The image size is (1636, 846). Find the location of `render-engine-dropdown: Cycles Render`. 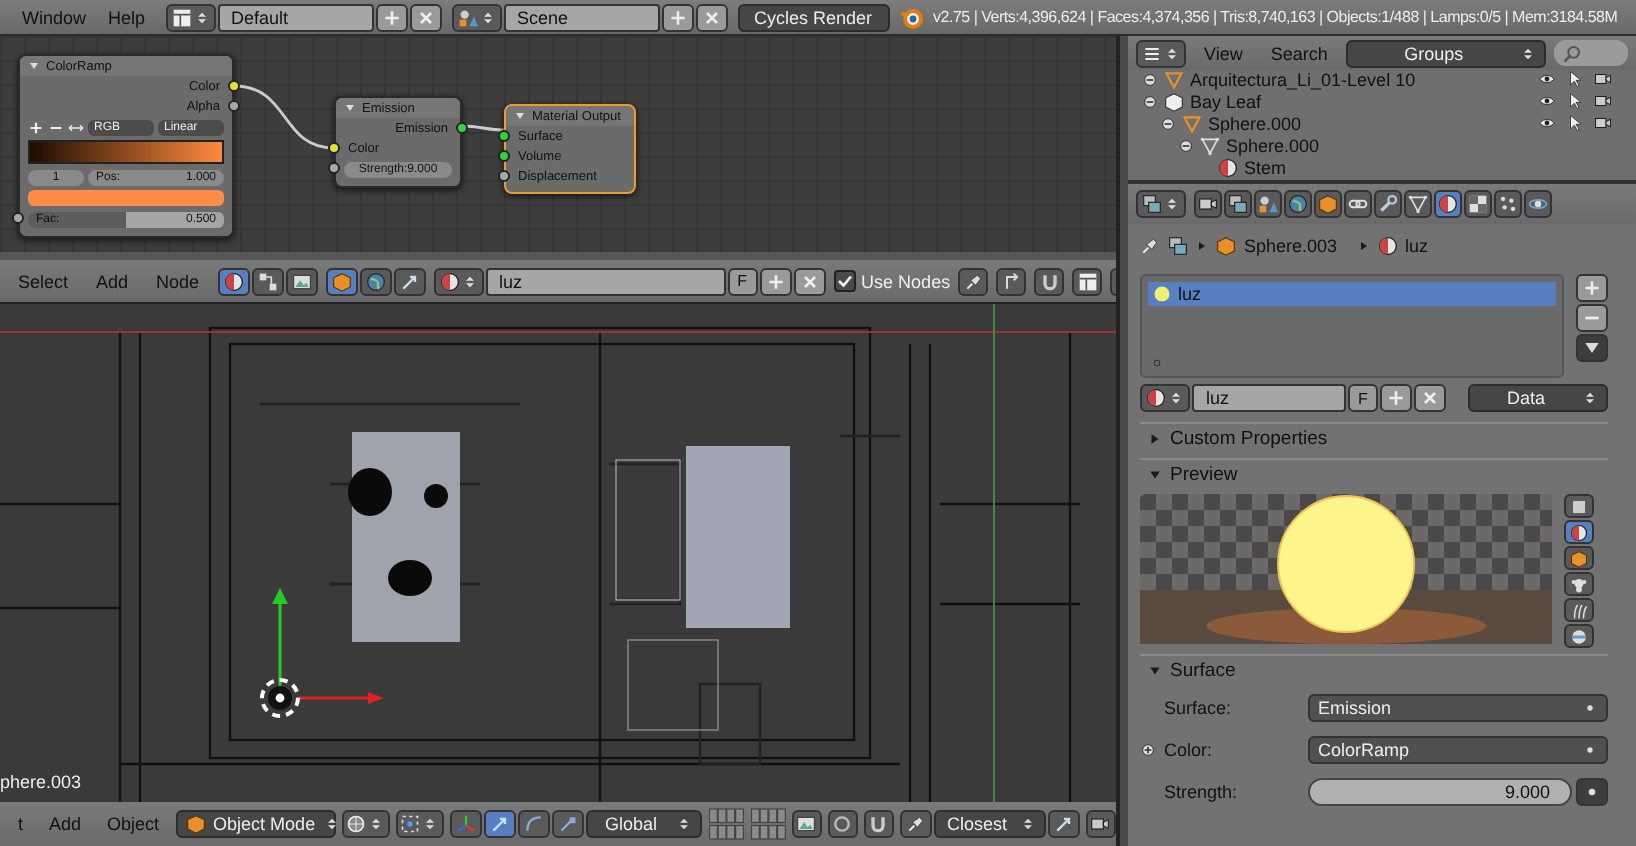

render-engine-dropdown: Cycles Render is located at coordinates (813, 17).